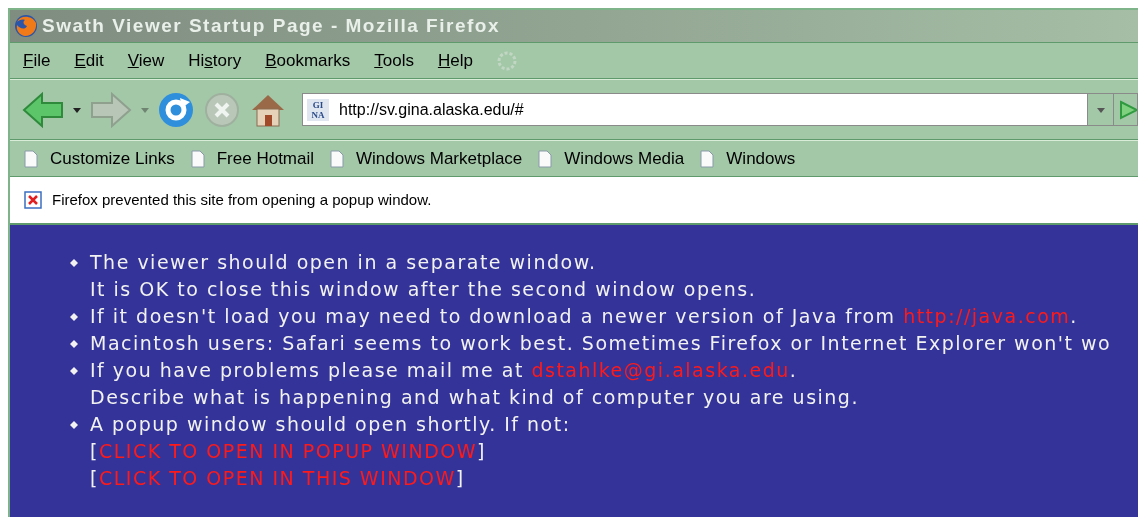 The image size is (1138, 517). I want to click on menu-item: Edit, so click(89, 60).